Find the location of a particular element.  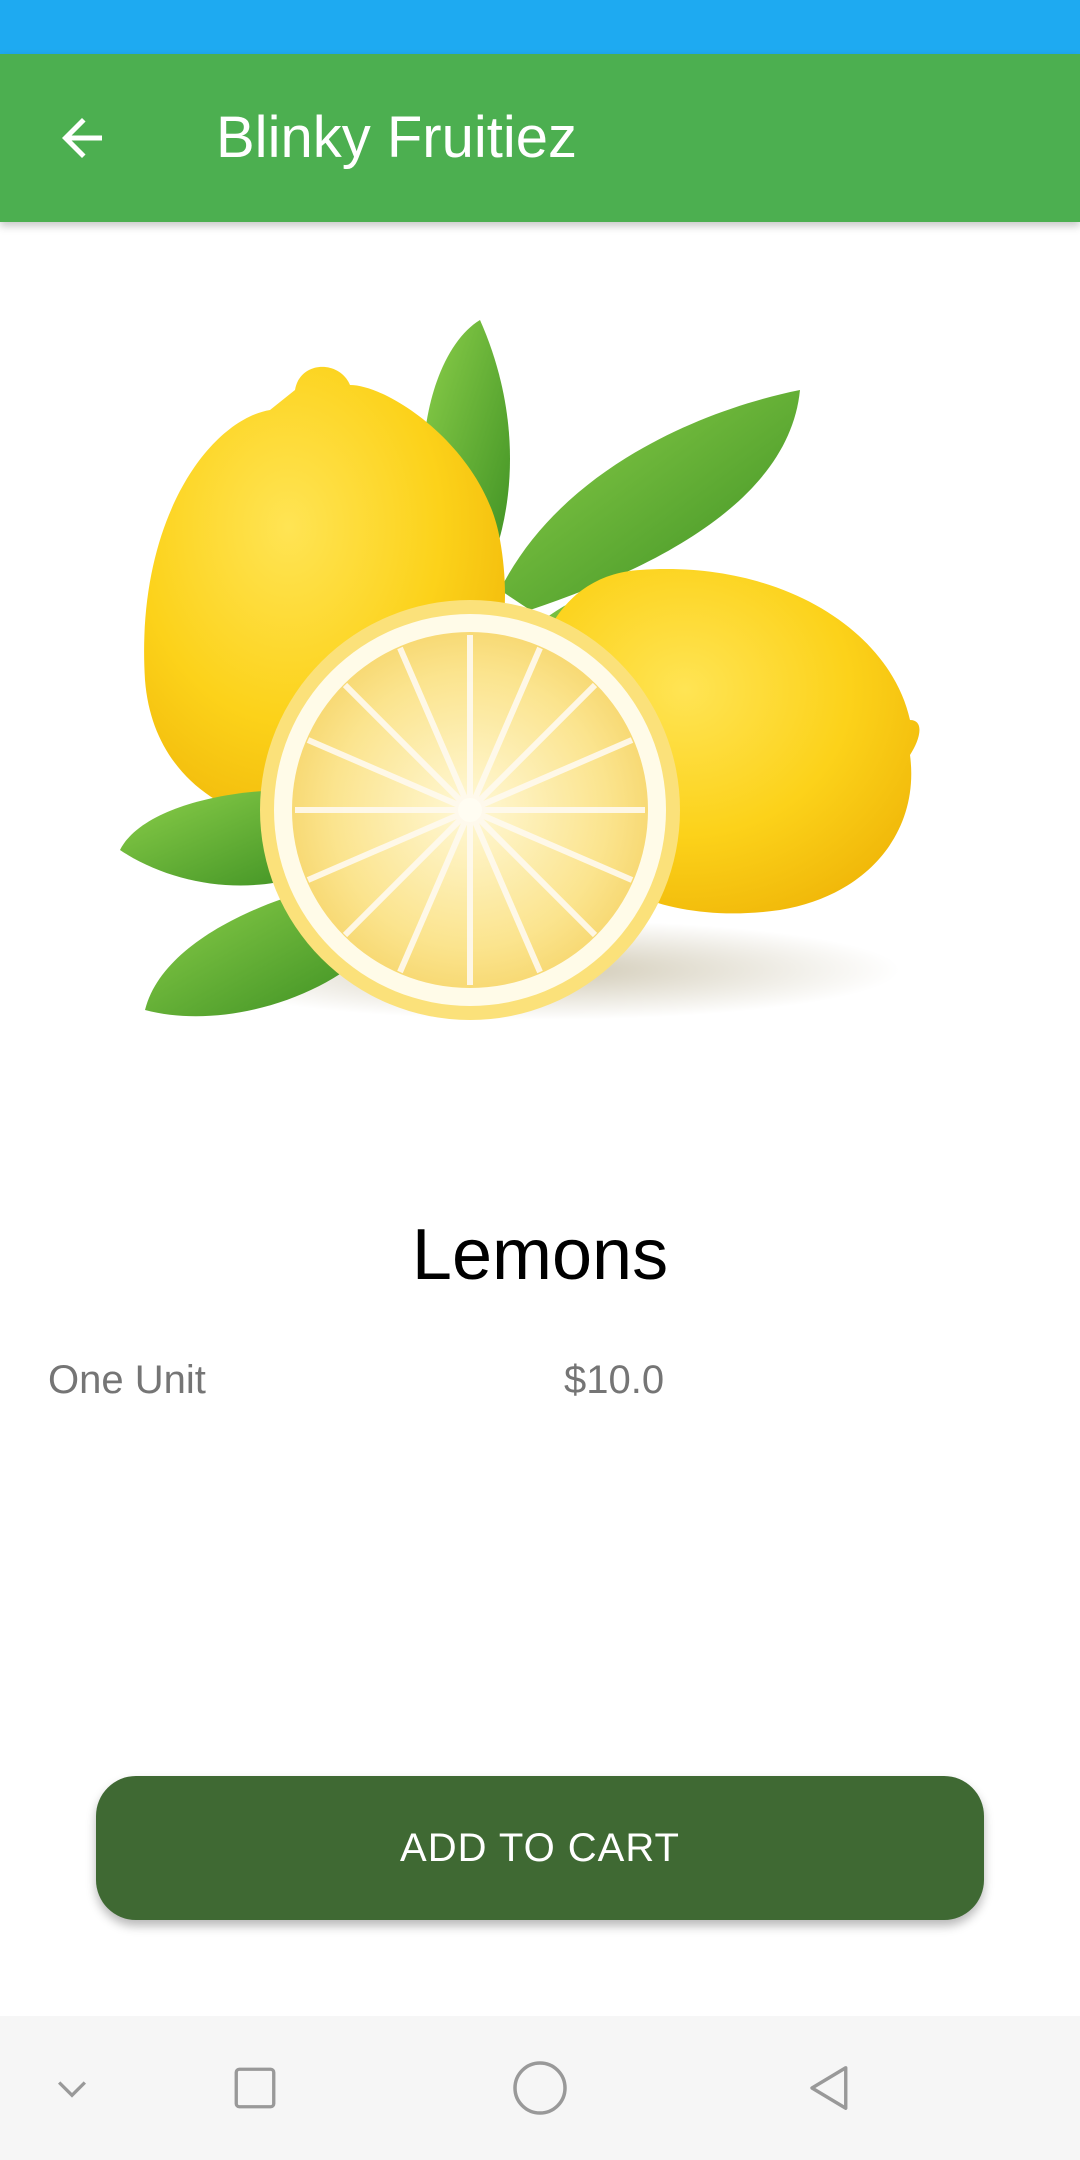

nav-recents-button is located at coordinates (255, 2088).